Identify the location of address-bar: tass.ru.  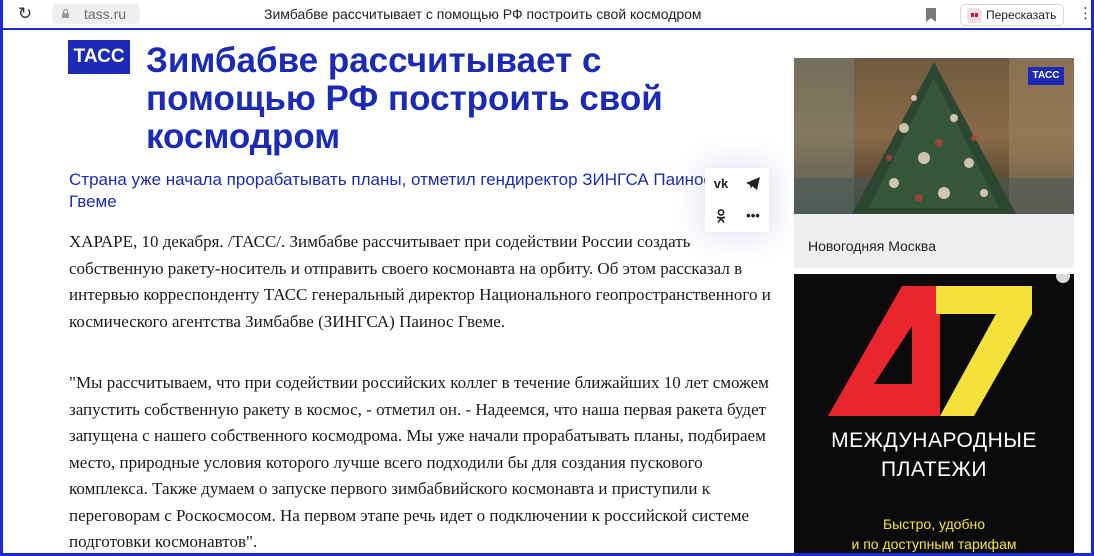
(96, 14).